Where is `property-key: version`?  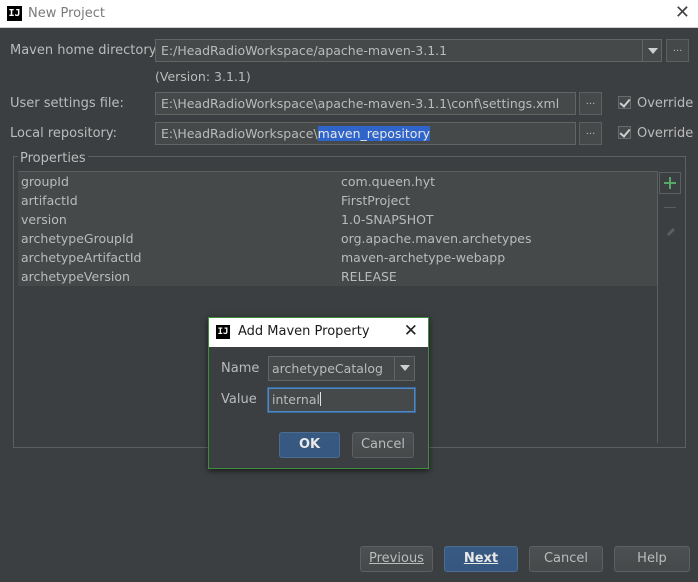
property-key: version is located at coordinates (44, 219).